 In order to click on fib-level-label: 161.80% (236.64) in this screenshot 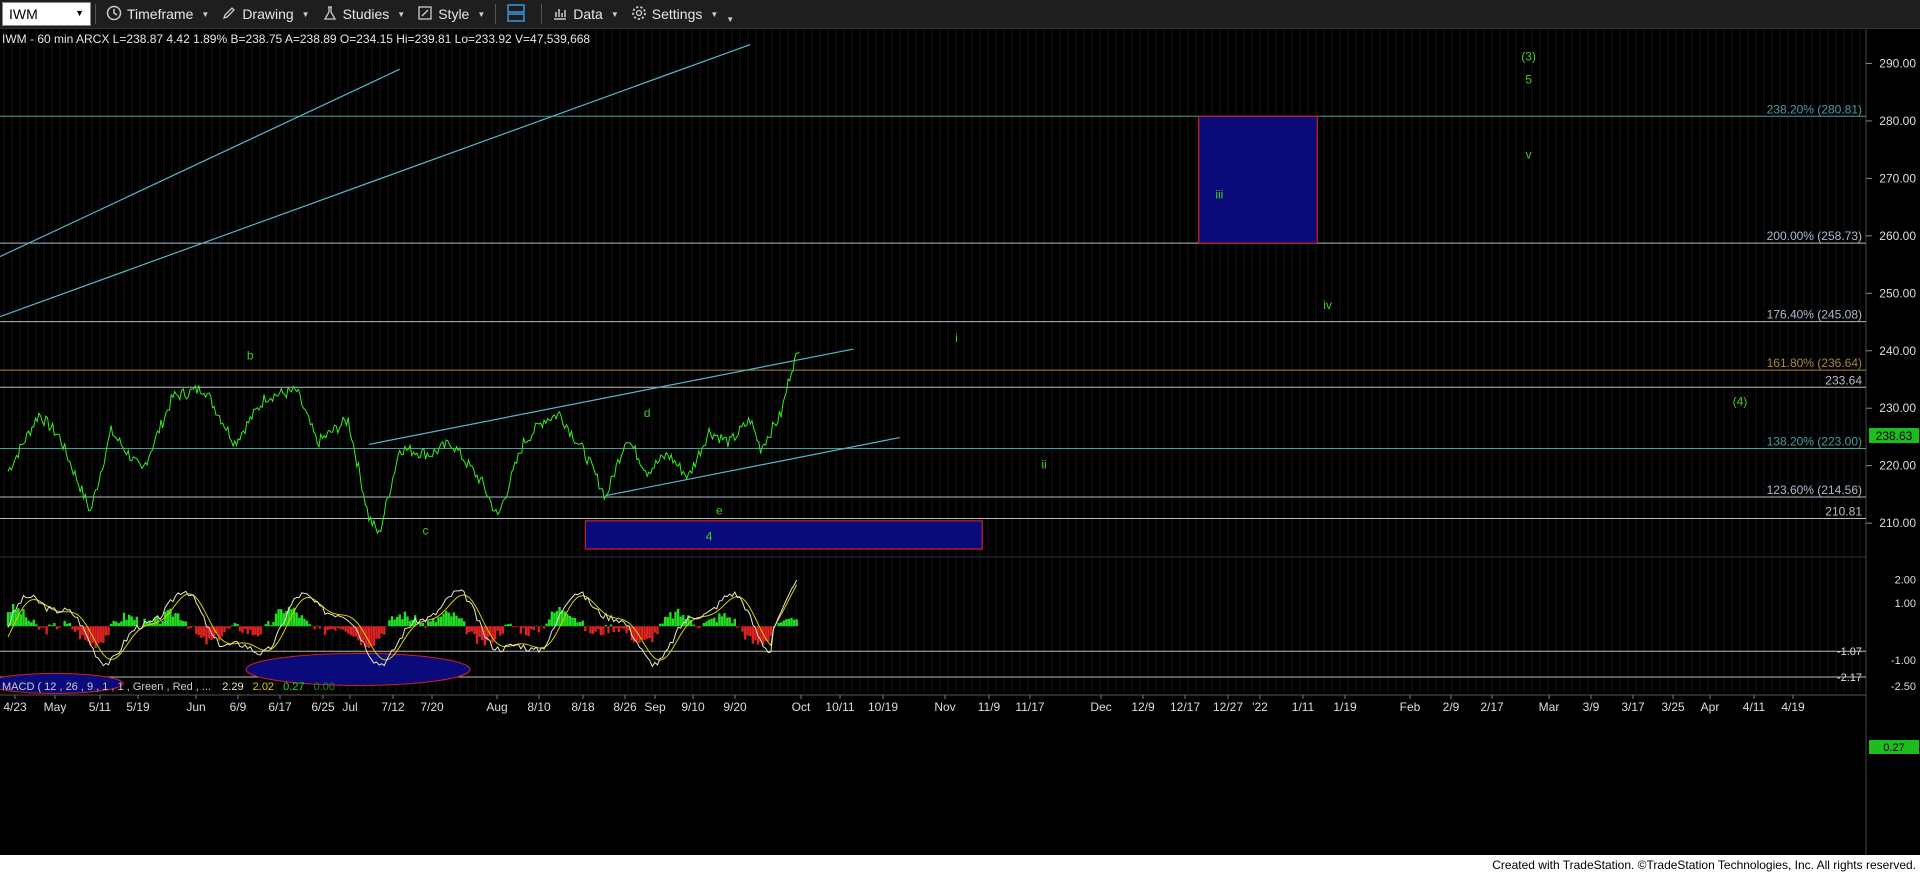, I will do `click(1814, 363)`.